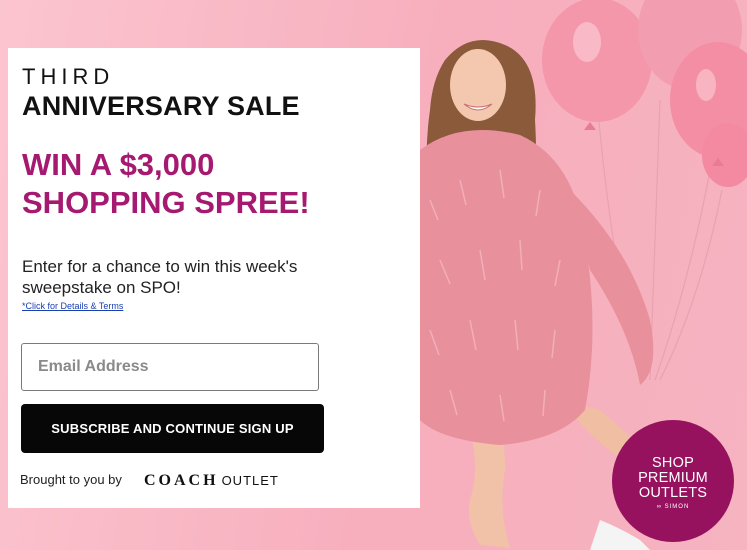 This screenshot has width=747, height=550. Describe the element at coordinates (673, 478) in the screenshot. I see `badge-line-2: PREMIUM` at that location.